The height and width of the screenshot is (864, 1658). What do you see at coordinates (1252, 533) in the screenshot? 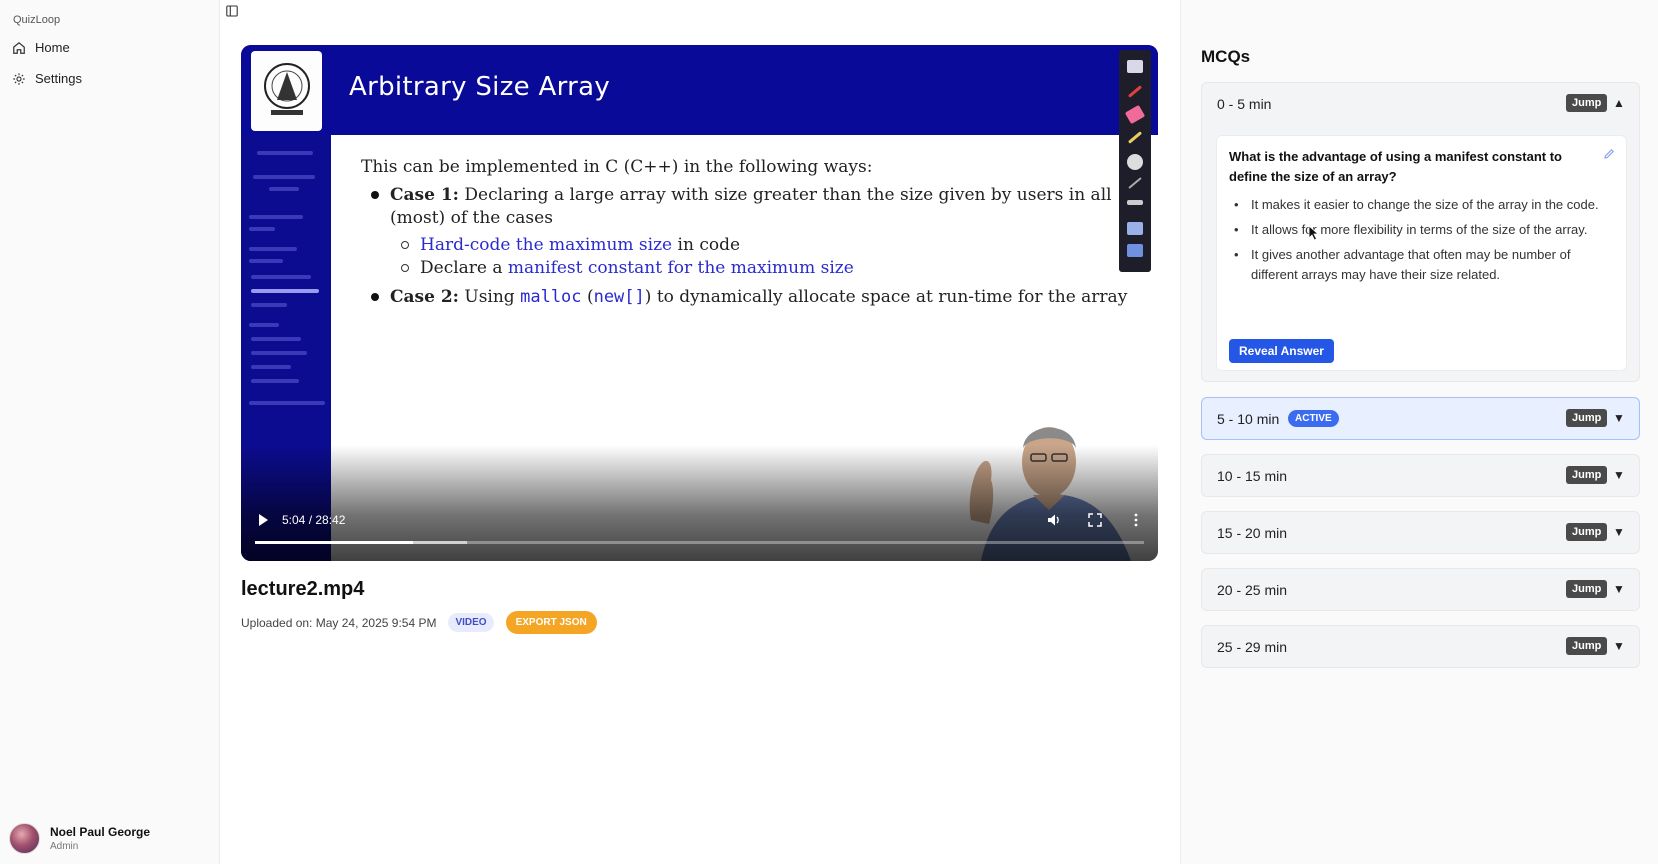
I see `segment-label: 15 - 20 min` at bounding box center [1252, 533].